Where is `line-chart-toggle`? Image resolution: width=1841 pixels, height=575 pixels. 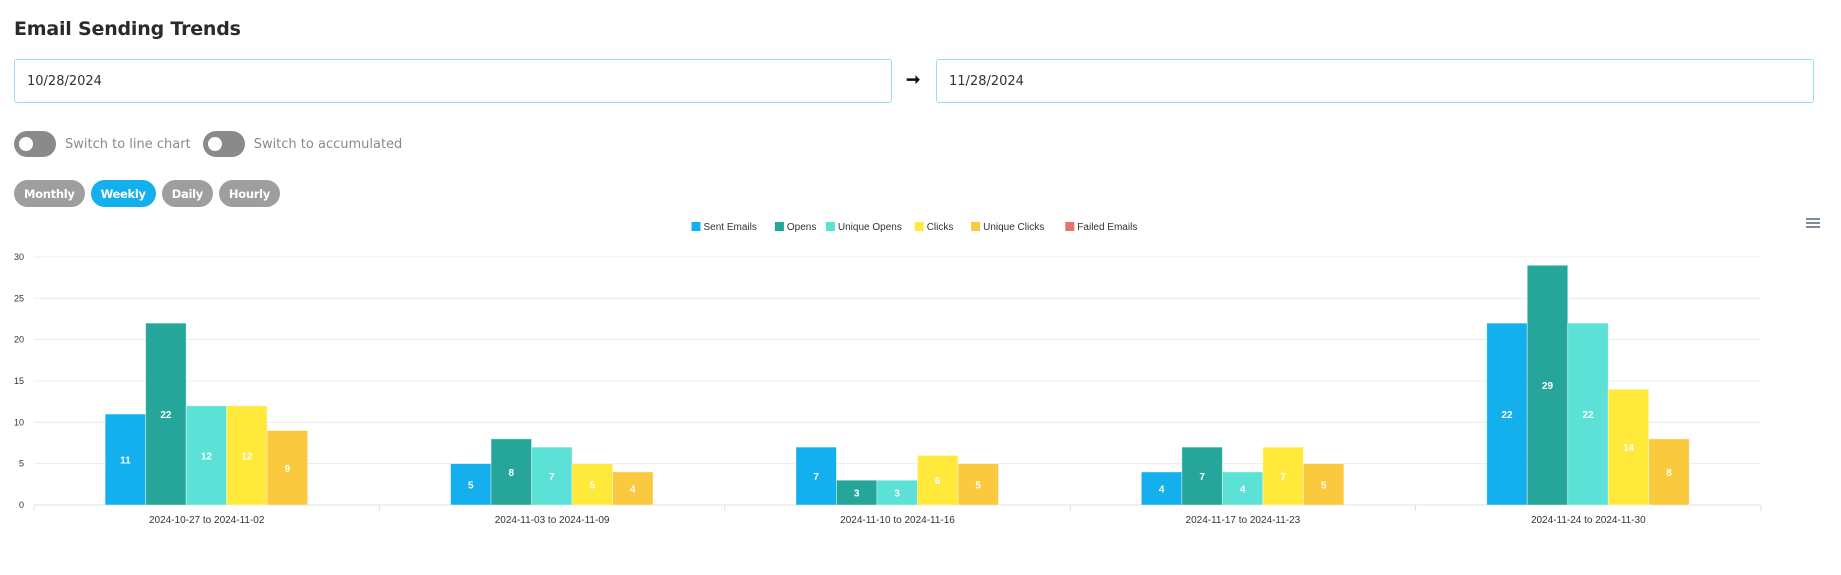
line-chart-toggle is located at coordinates (35, 144).